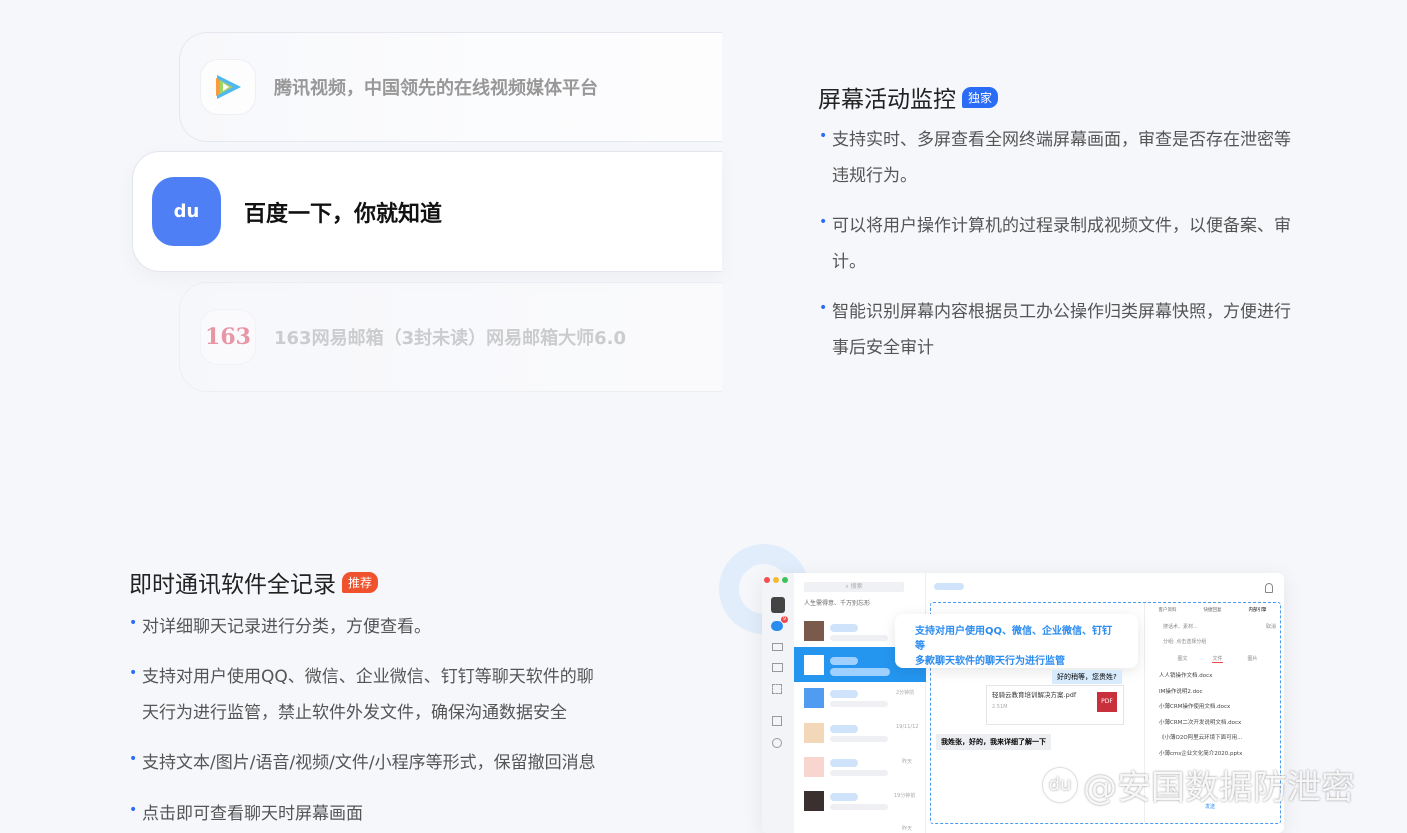 This screenshot has width=1407, height=833. I want to click on im-bullet: 支持文本/图片/语音/视频/文件/小程序等形式，保留撤回消息, so click(362, 761).